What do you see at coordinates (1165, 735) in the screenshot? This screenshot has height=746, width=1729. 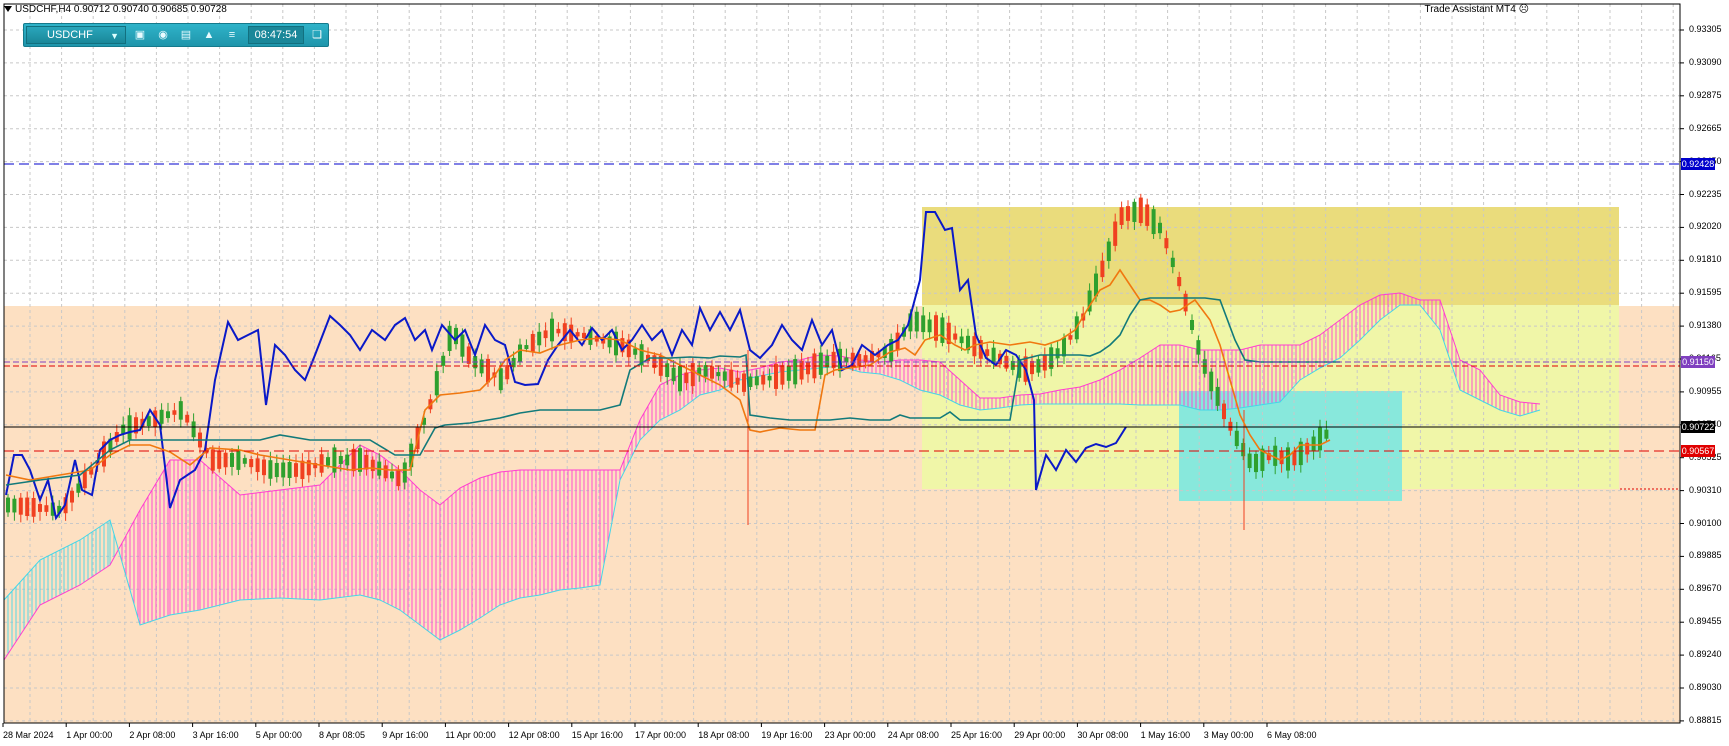 I see `time-axis-label: 1 May 16:00` at bounding box center [1165, 735].